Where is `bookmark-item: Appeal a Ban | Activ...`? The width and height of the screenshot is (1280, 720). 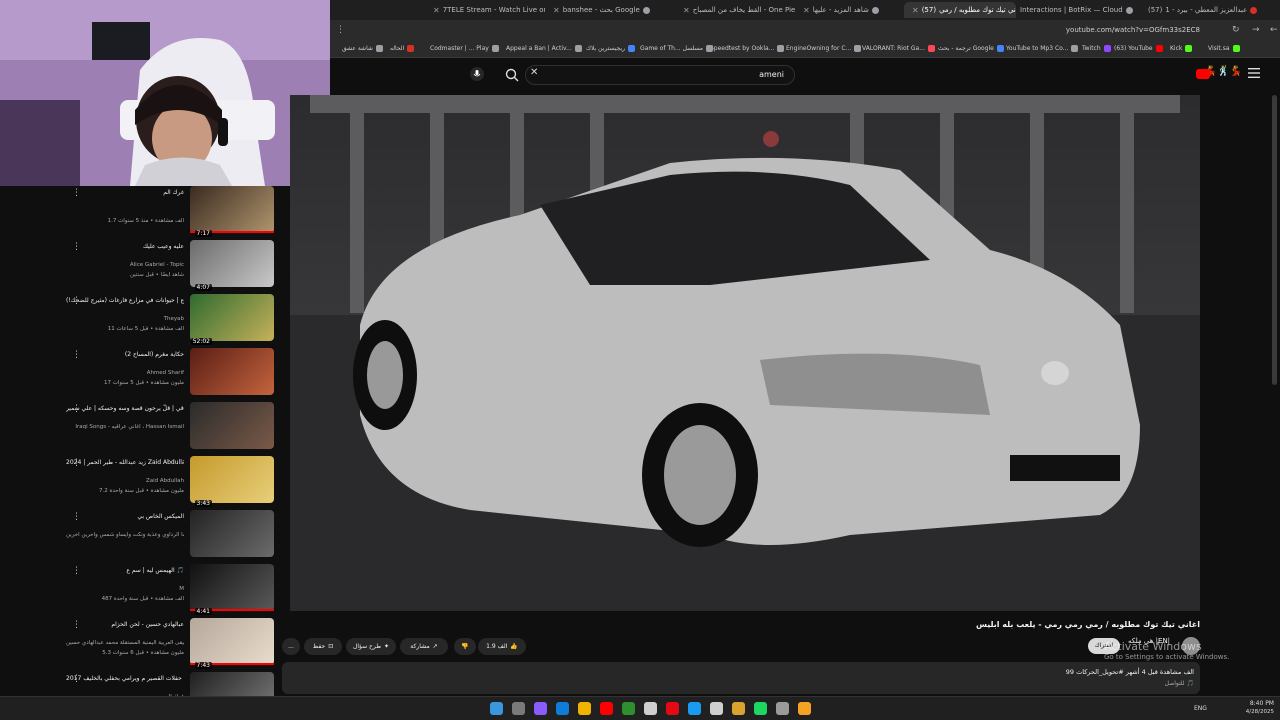
bookmark-item: Appeal a Ban | Activ... is located at coordinates (544, 48).